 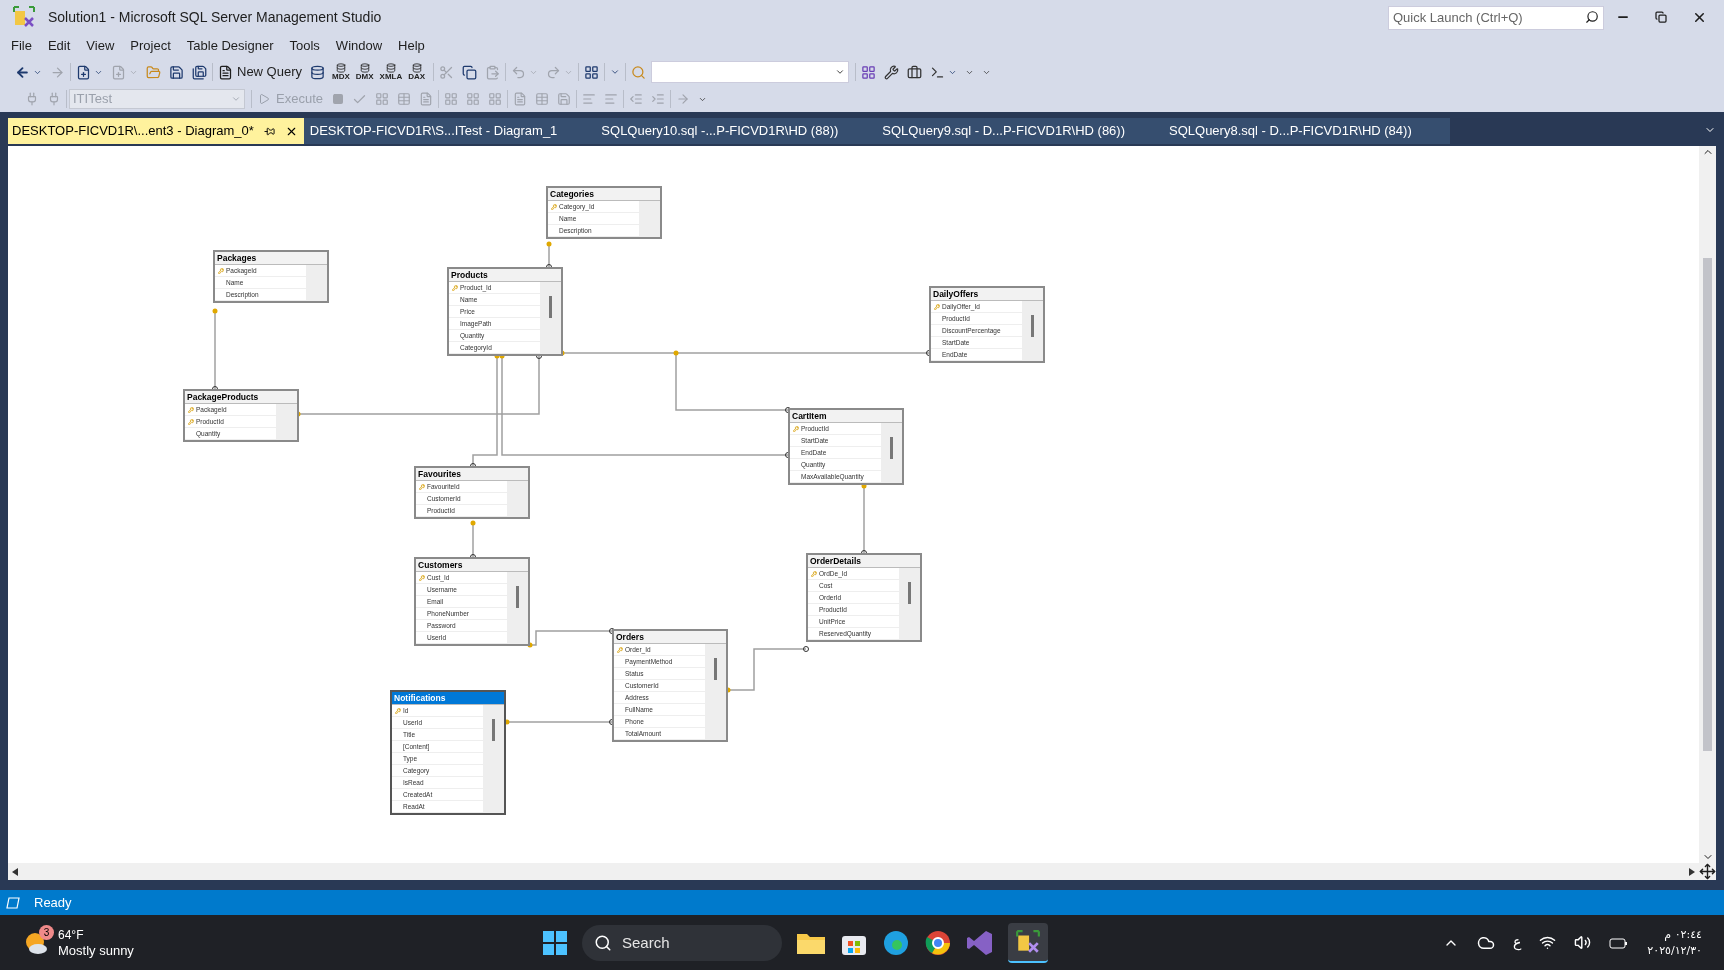 What do you see at coordinates (54, 99) in the screenshot?
I see `disconnect-icon` at bounding box center [54, 99].